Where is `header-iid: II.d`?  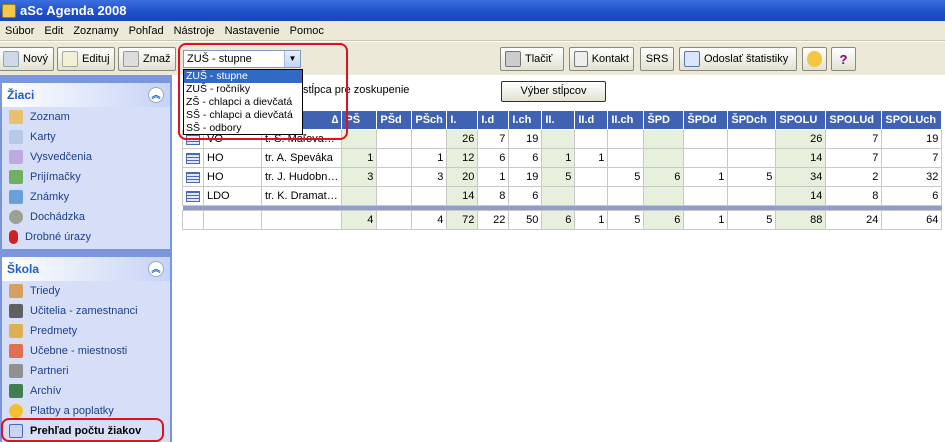 header-iid: II.d is located at coordinates (591, 120).